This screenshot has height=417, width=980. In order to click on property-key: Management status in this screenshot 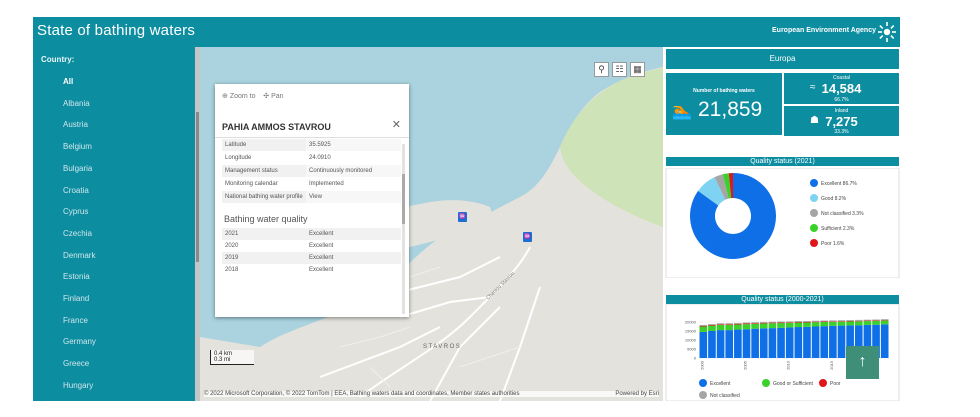, I will do `click(264, 171)`.